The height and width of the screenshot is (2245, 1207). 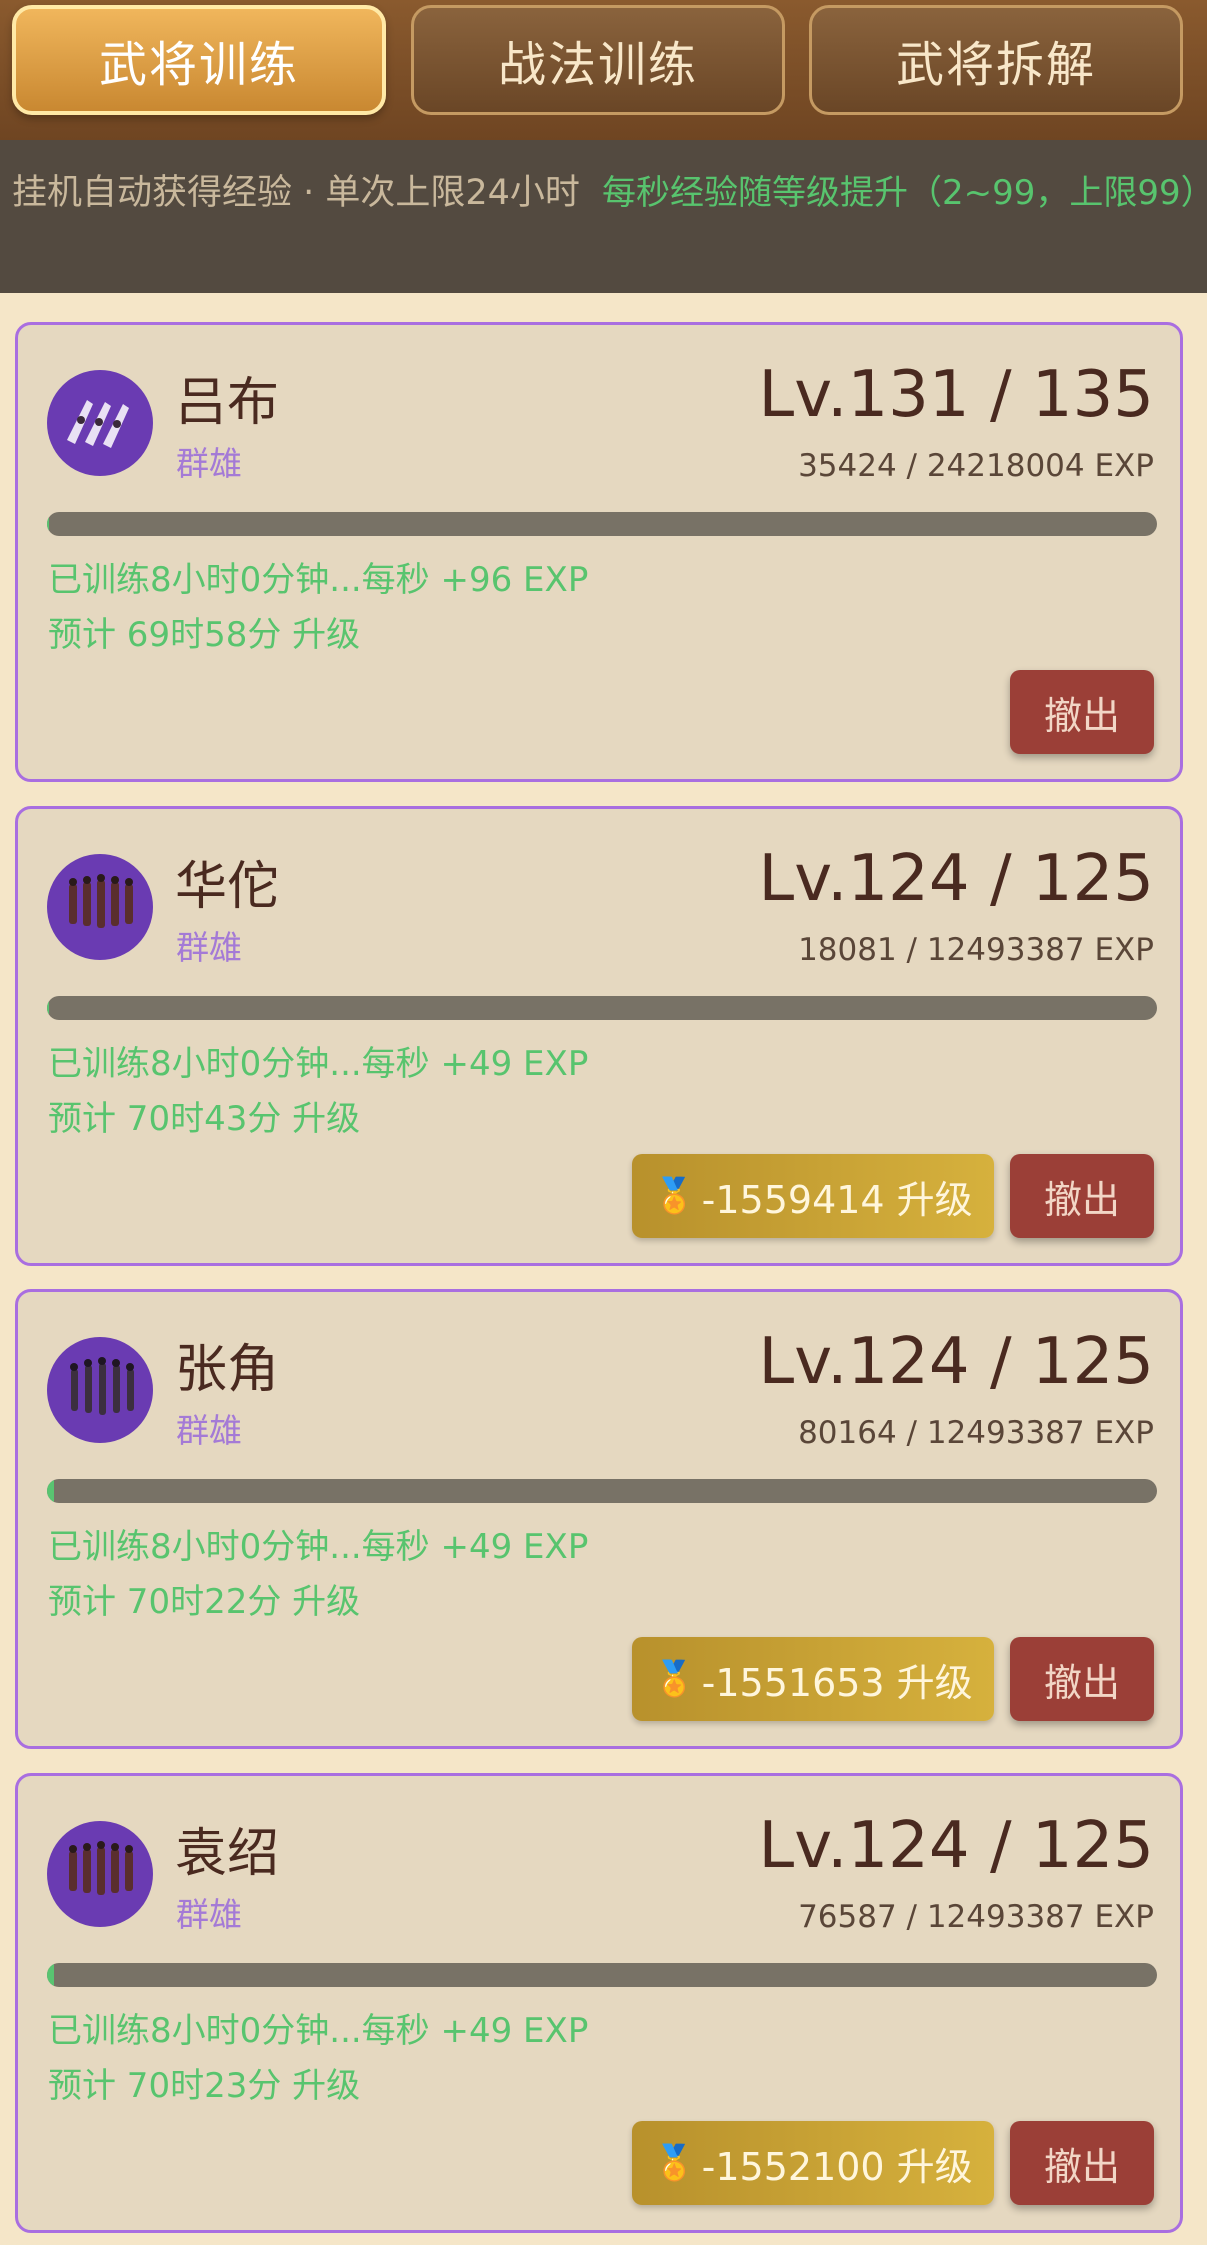 I want to click on notice-auto-exp: 挂机自动获得经验 · 单次上限24小时, so click(x=296, y=193).